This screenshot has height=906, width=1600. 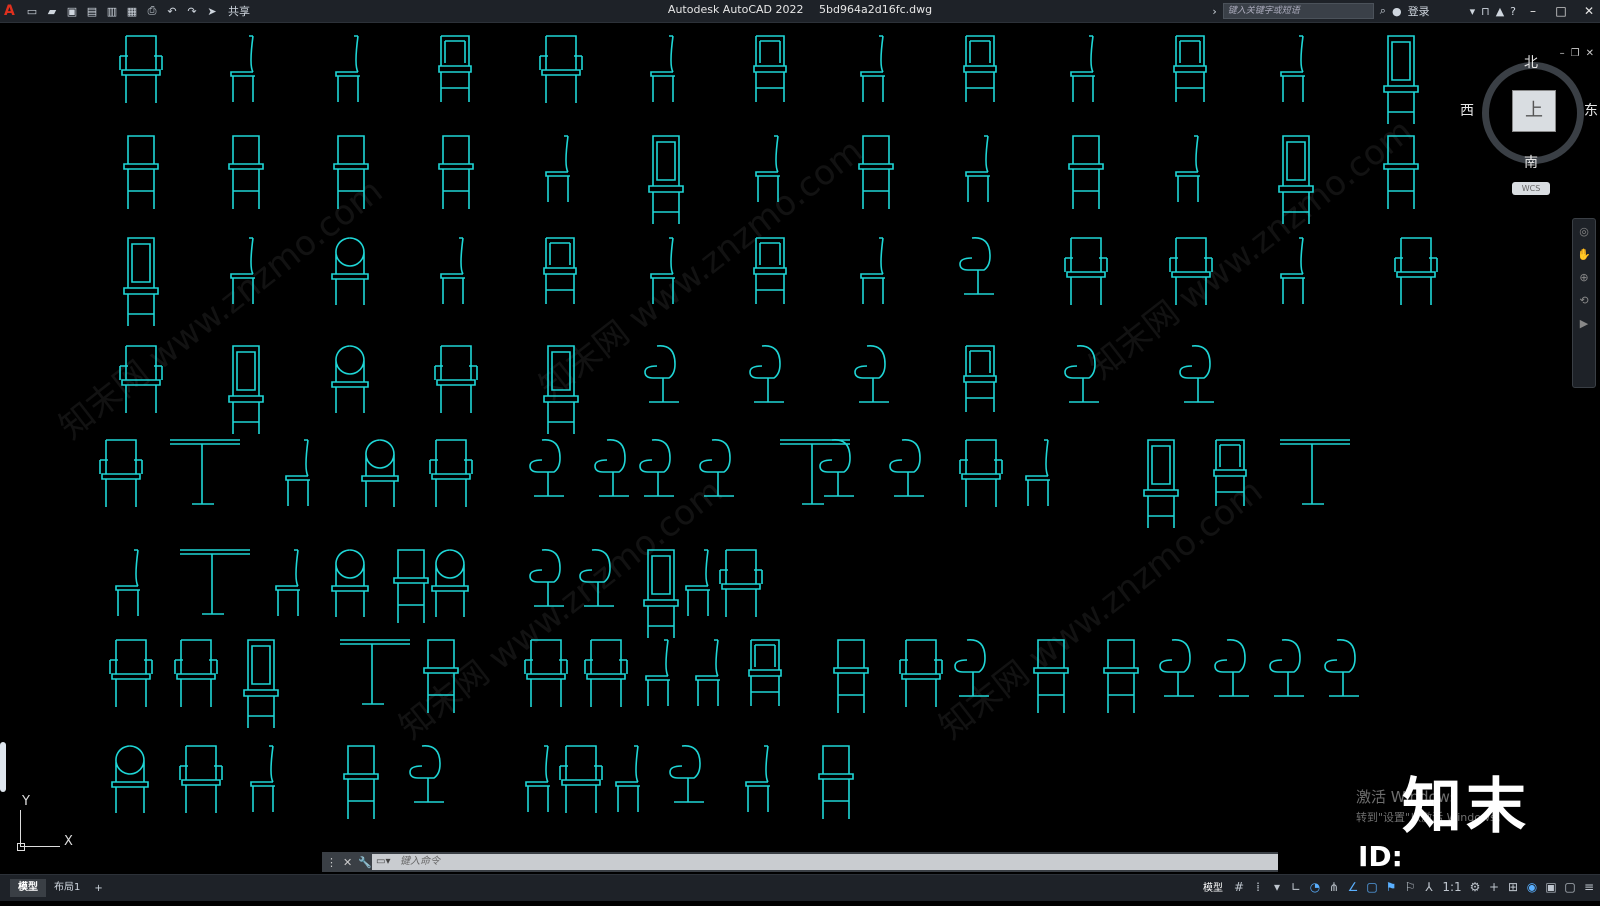 I want to click on compass-north: 北, so click(x=1531, y=62).